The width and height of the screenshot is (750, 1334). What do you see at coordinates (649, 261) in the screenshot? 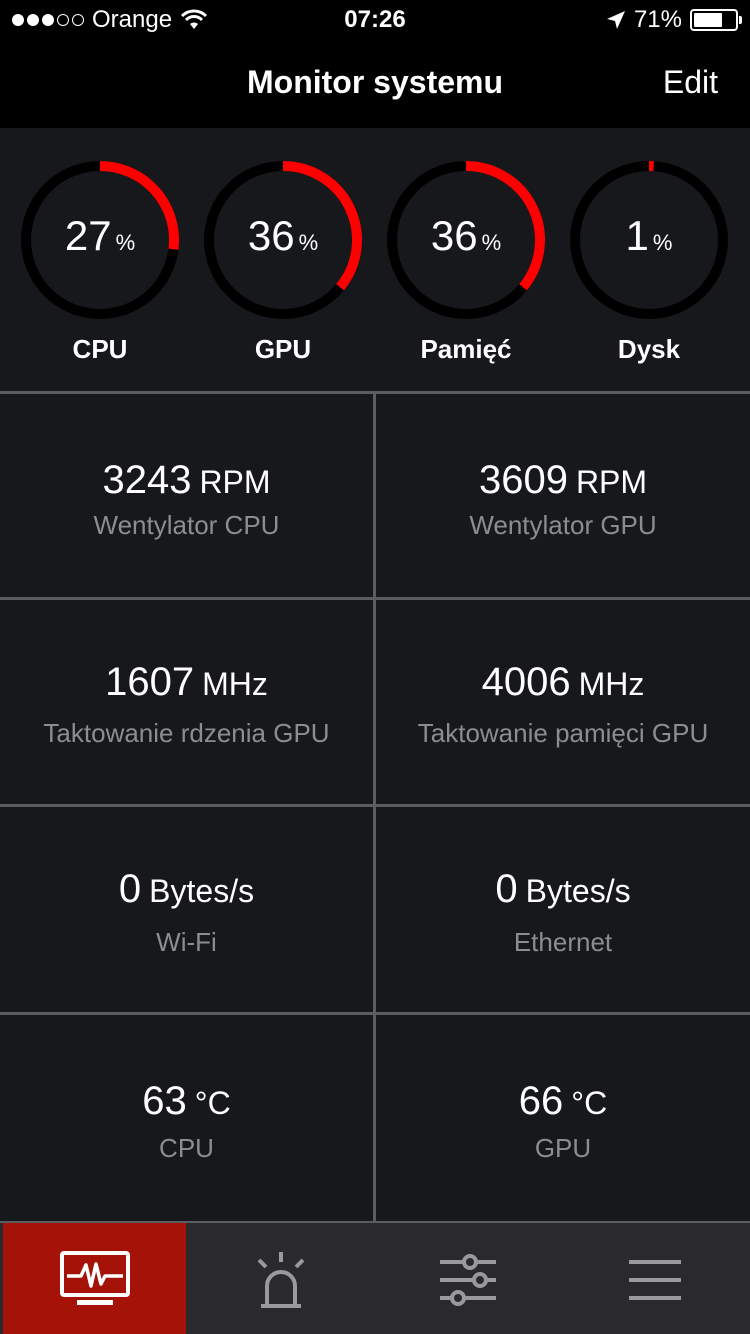
I see `gauge-4: 1% Dysk` at bounding box center [649, 261].